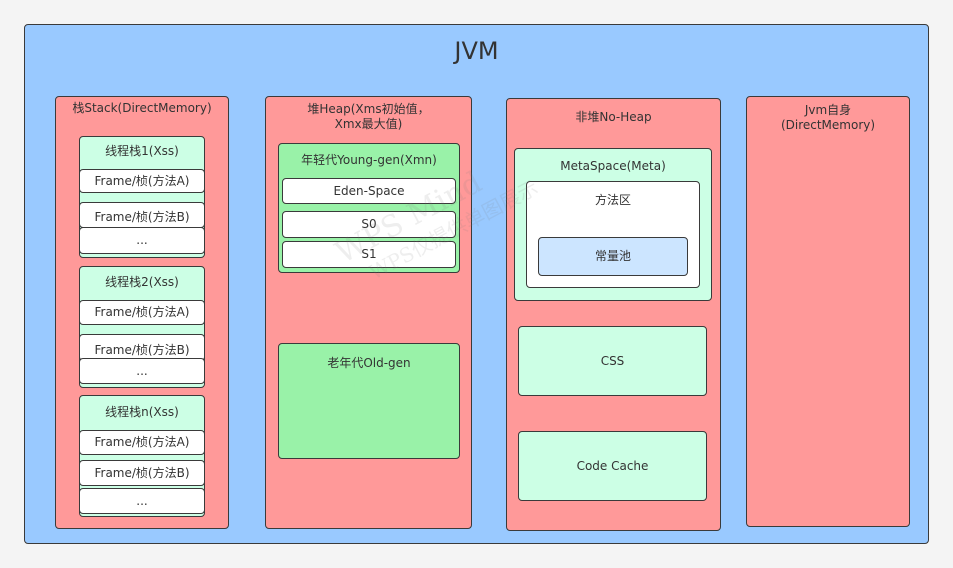  Describe the element at coordinates (612, 200) in the screenshot. I see `method-area-title: 方法区` at that location.